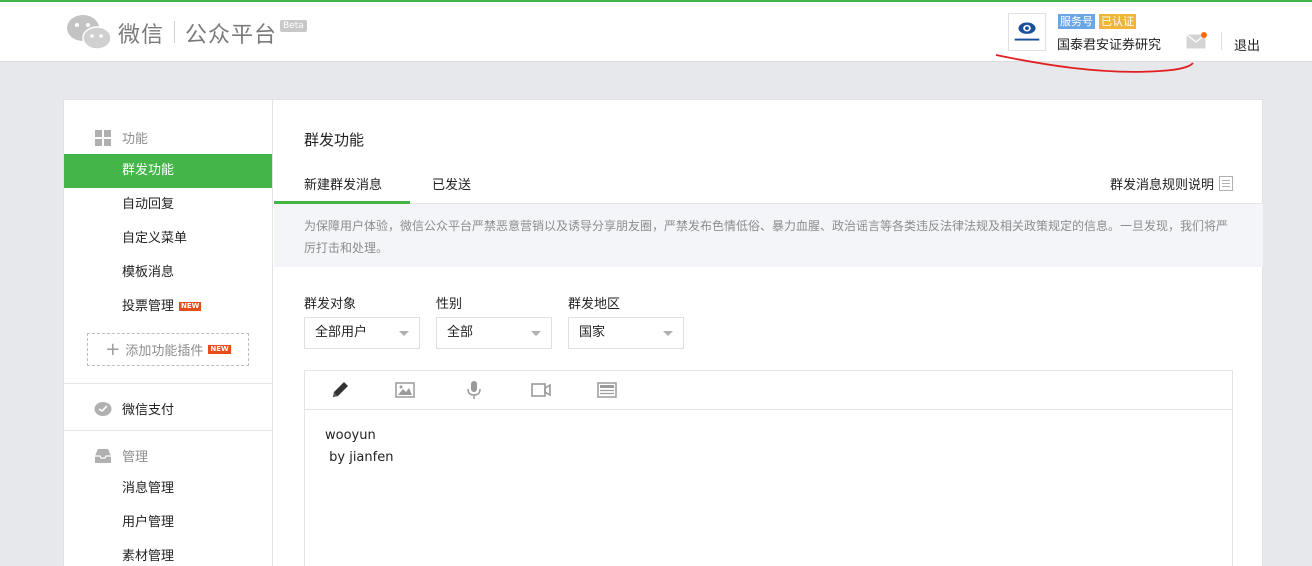  I want to click on account-avatar, so click(1027, 32).